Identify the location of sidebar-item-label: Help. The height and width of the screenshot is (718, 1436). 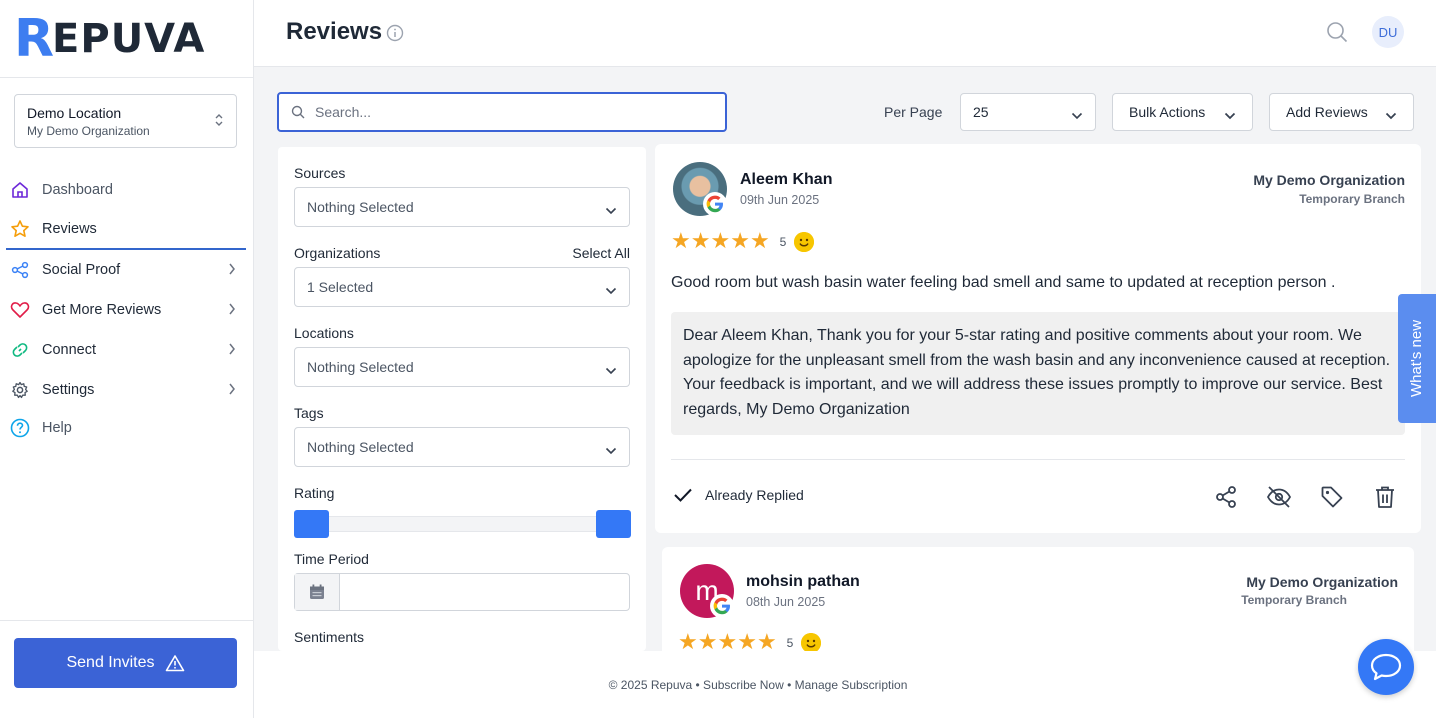
(57, 428).